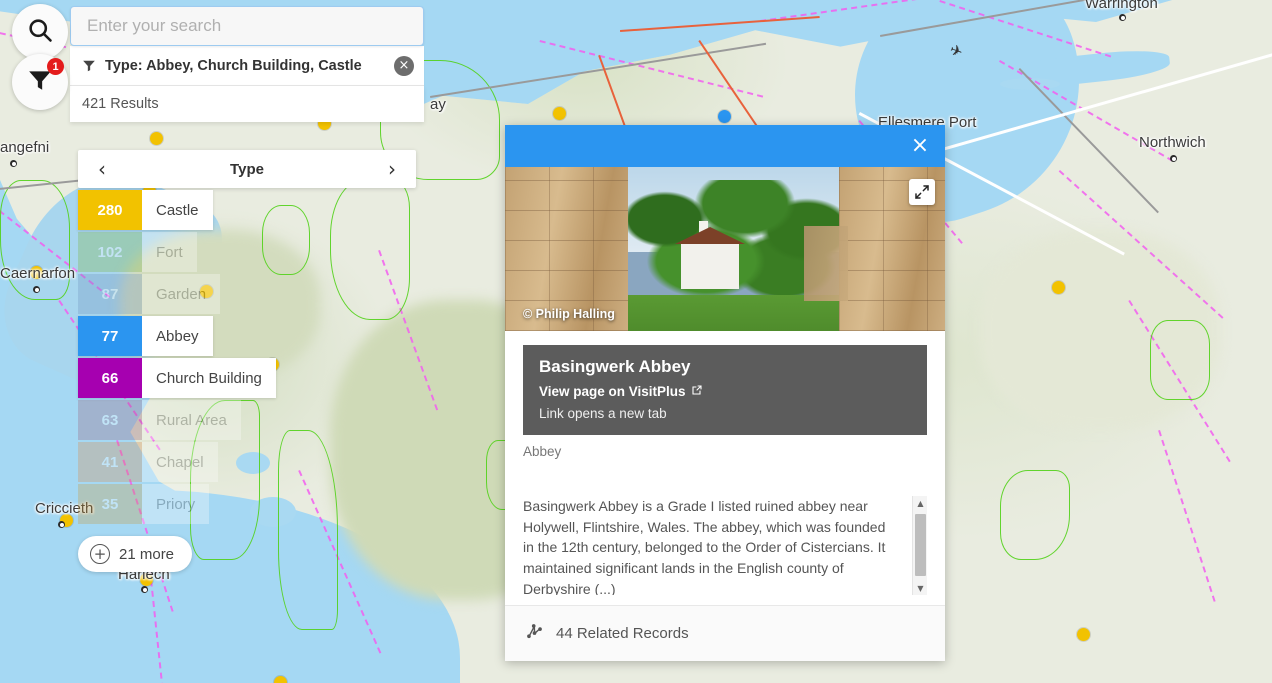 This screenshot has height=683, width=1272. What do you see at coordinates (404, 65) in the screenshot?
I see `remove-filter-button: ×` at bounding box center [404, 65].